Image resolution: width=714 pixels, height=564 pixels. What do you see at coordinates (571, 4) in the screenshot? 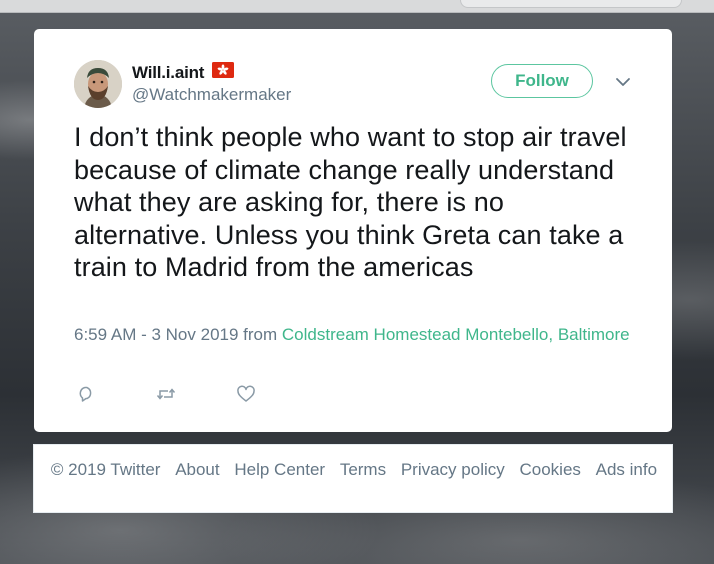
I see `address-bar` at bounding box center [571, 4].